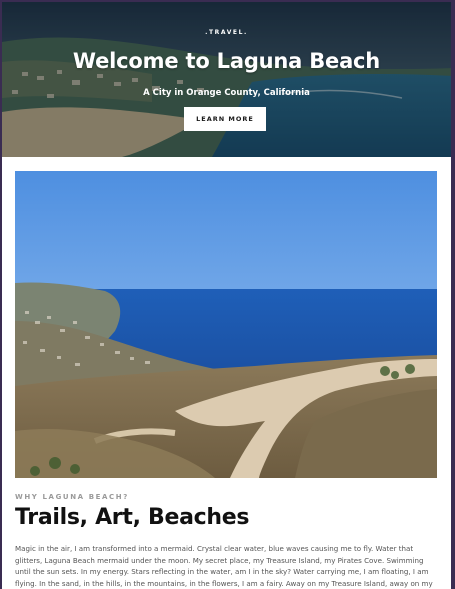  I want to click on learn-more-button: LEARN MORE, so click(225, 119).